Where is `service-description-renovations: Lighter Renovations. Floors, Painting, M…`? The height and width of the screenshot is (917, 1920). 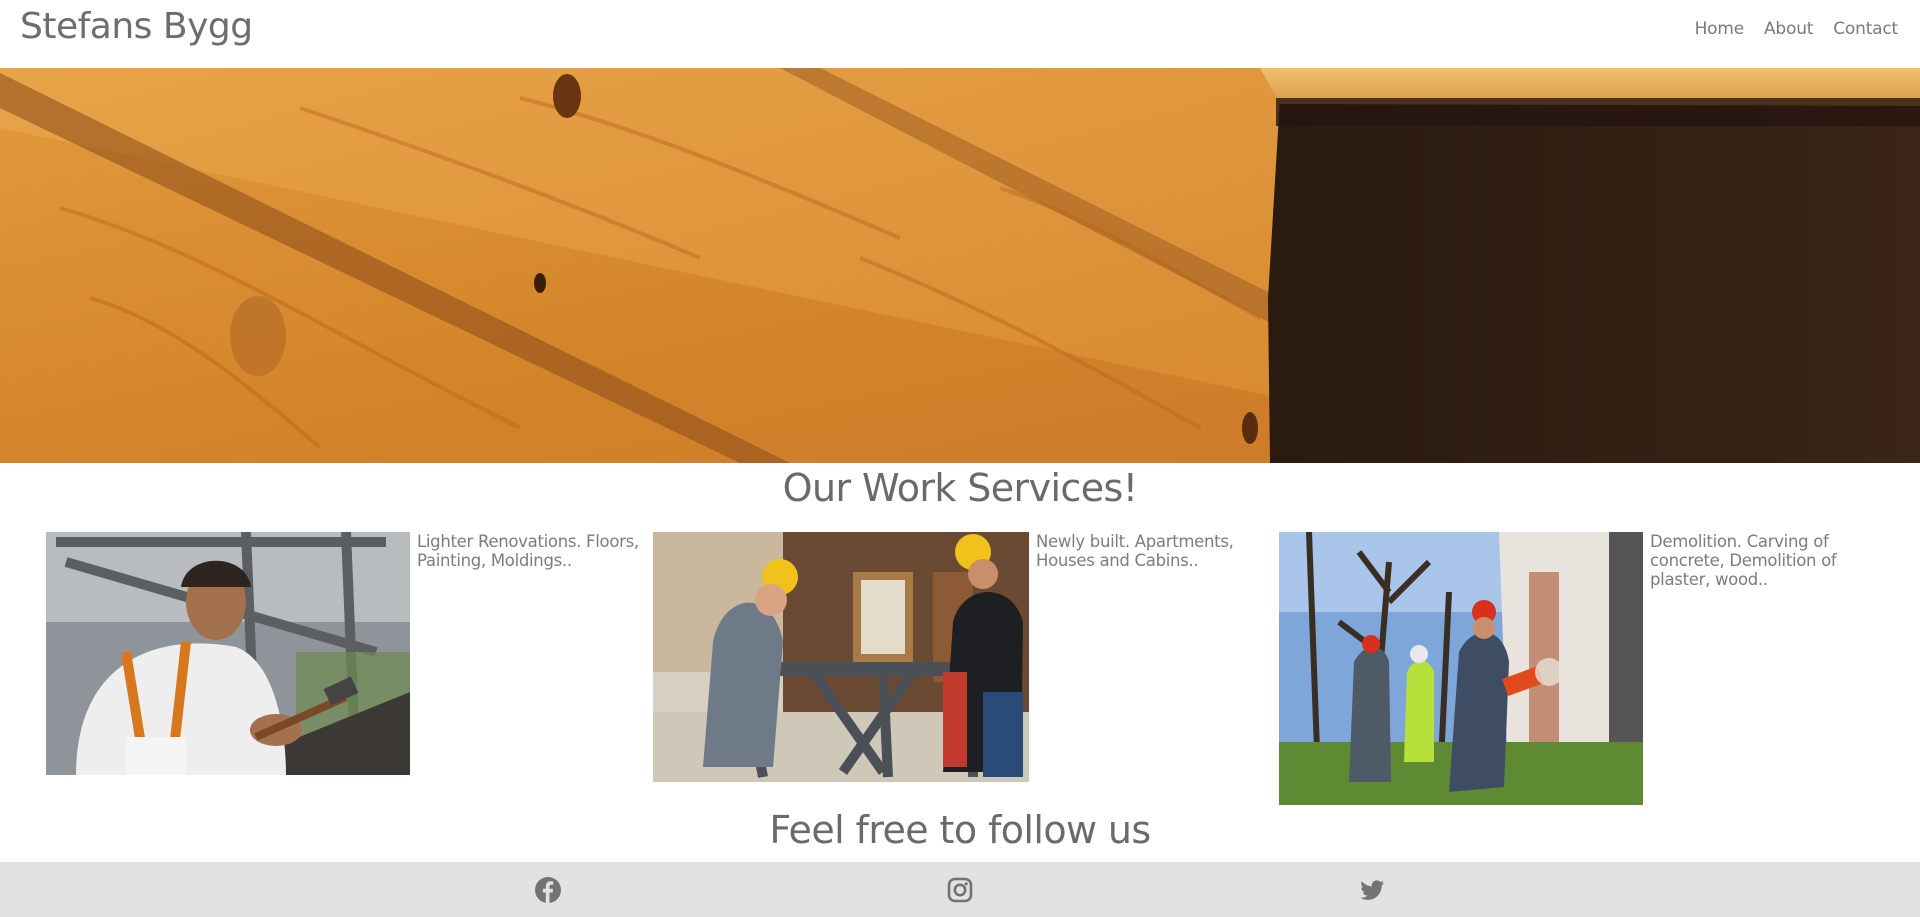 service-description-renovations: Lighter Renovations. Floors, Painting, M… is located at coordinates (528, 551).